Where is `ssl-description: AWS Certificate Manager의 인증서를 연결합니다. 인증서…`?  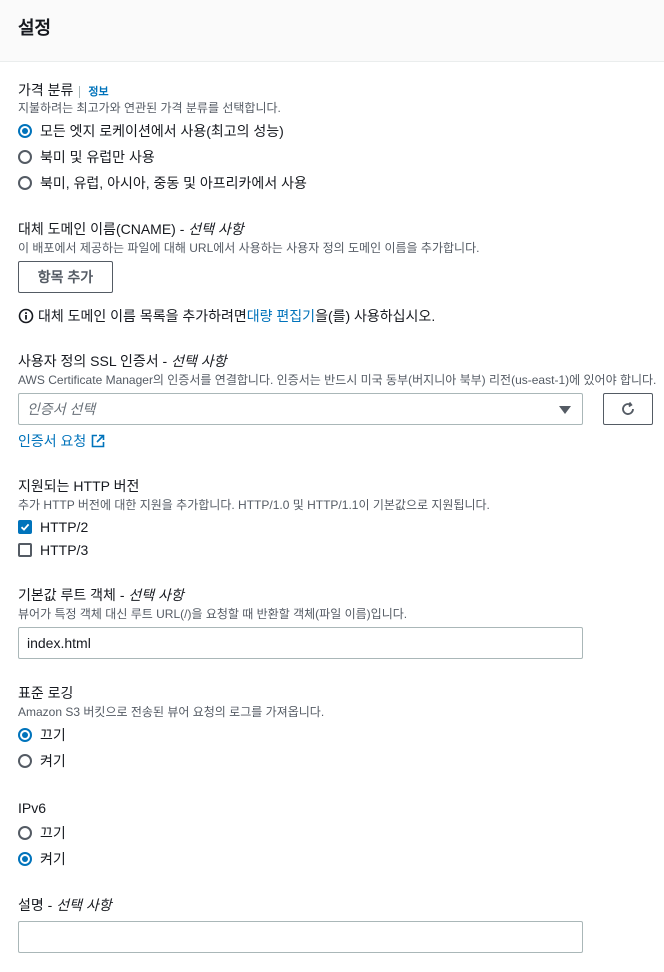
ssl-description: AWS Certificate Manager의 인증서를 연결합니다. 인증서… is located at coordinates (337, 380).